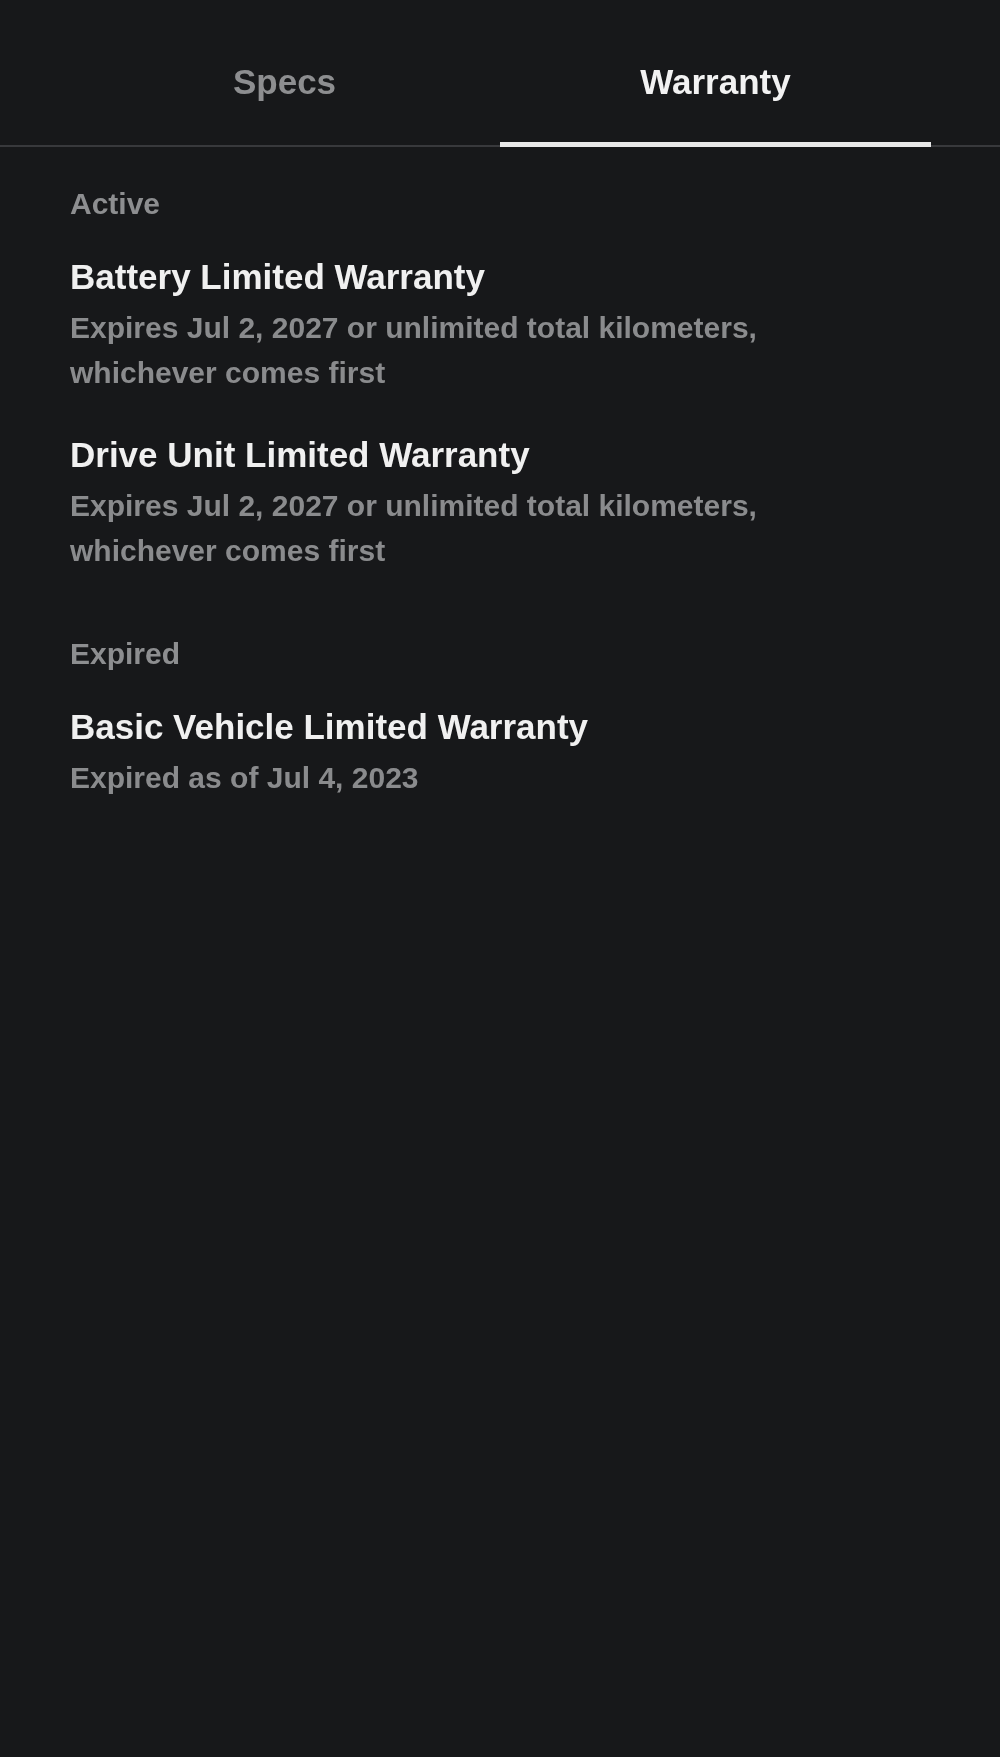 The width and height of the screenshot is (1000, 1757). Describe the element at coordinates (300, 455) in the screenshot. I see `warranty-title: Drive Unit Limited Warranty` at that location.